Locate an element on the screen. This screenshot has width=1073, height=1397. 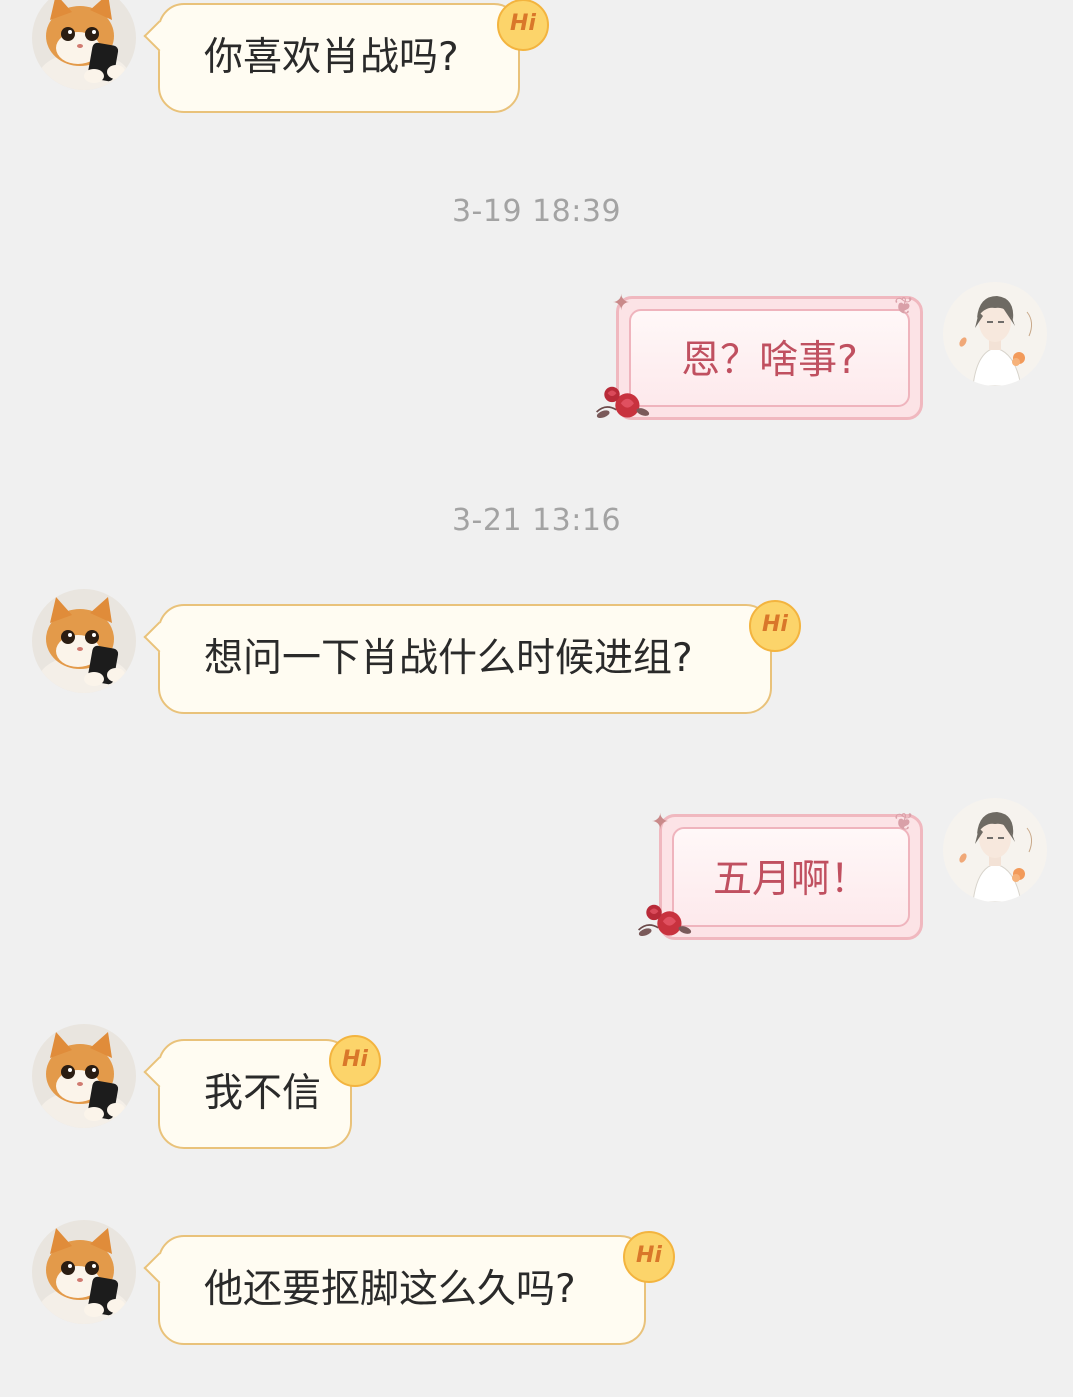
incoming-message-bubble: 想问一下肖战什么时候进组? is located at coordinates (457, 659).